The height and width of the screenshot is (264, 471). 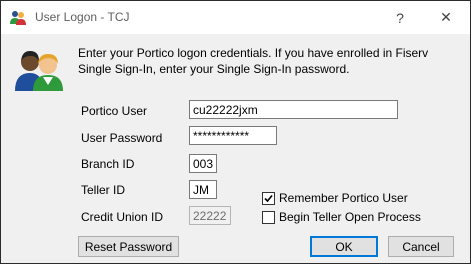 I want to click on cancel-button: Cancel, so click(x=421, y=246).